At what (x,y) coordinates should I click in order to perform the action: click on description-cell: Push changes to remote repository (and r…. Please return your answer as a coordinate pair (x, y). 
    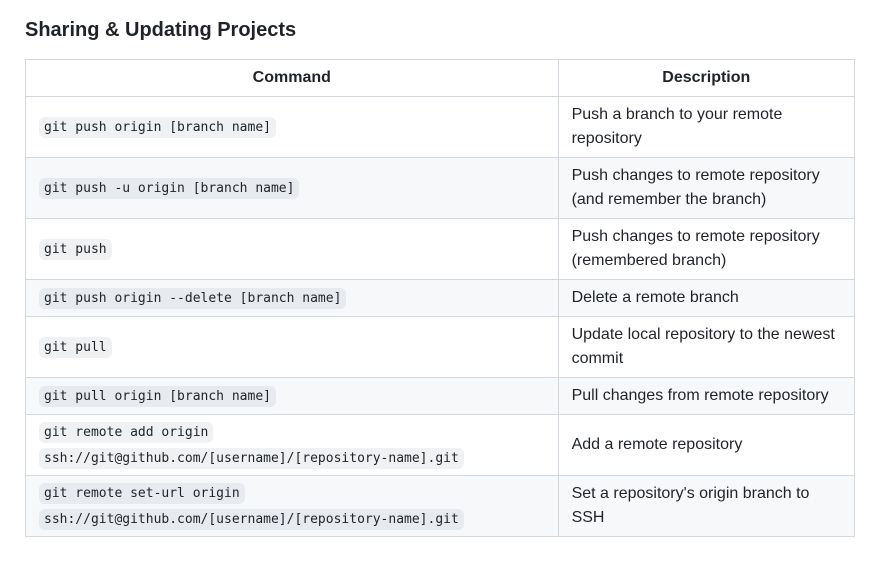
    Looking at the image, I should click on (706, 188).